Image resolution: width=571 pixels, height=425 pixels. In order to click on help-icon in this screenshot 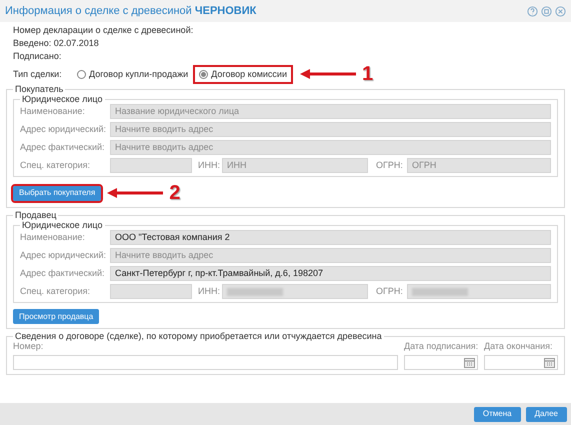, I will do `click(532, 11)`.